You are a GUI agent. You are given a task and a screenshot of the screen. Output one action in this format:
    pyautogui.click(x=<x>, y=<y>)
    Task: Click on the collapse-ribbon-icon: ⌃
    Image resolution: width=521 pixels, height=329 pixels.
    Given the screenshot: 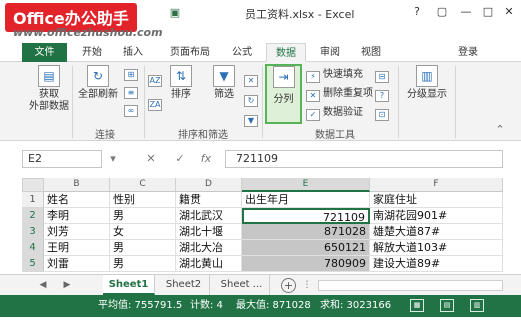 What is the action you would take?
    pyautogui.click(x=500, y=130)
    